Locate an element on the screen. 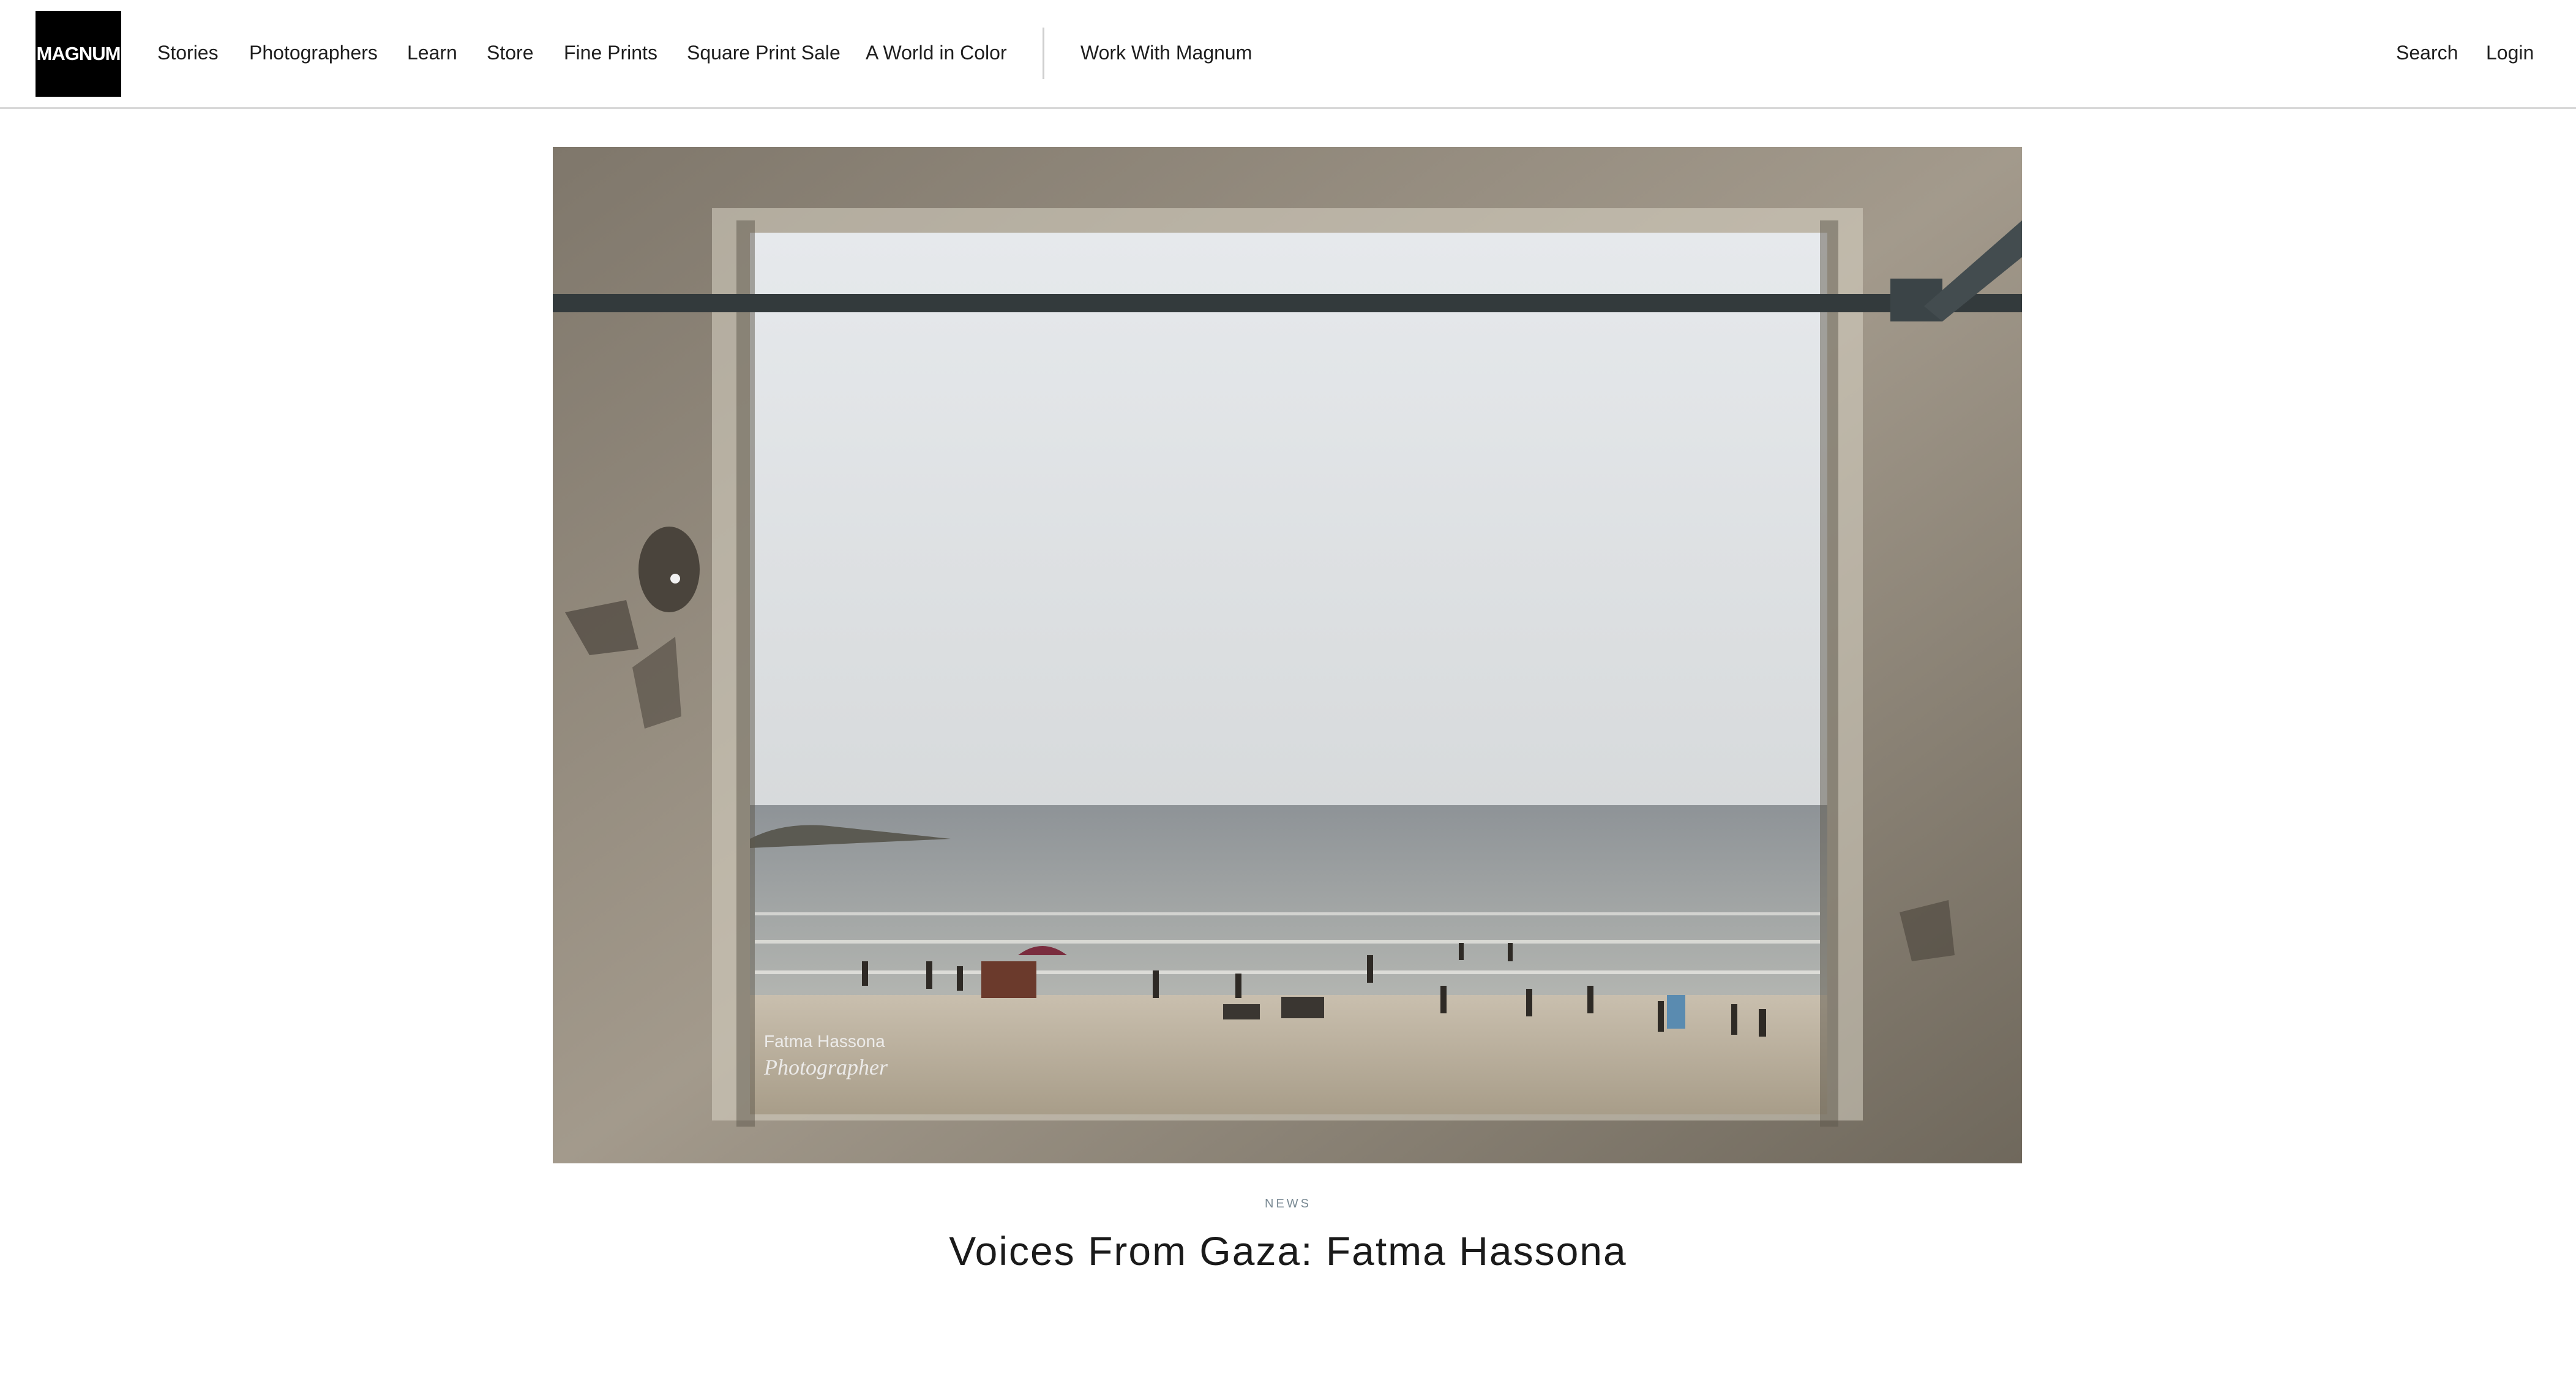  nav-learn: Learn is located at coordinates (432, 52).